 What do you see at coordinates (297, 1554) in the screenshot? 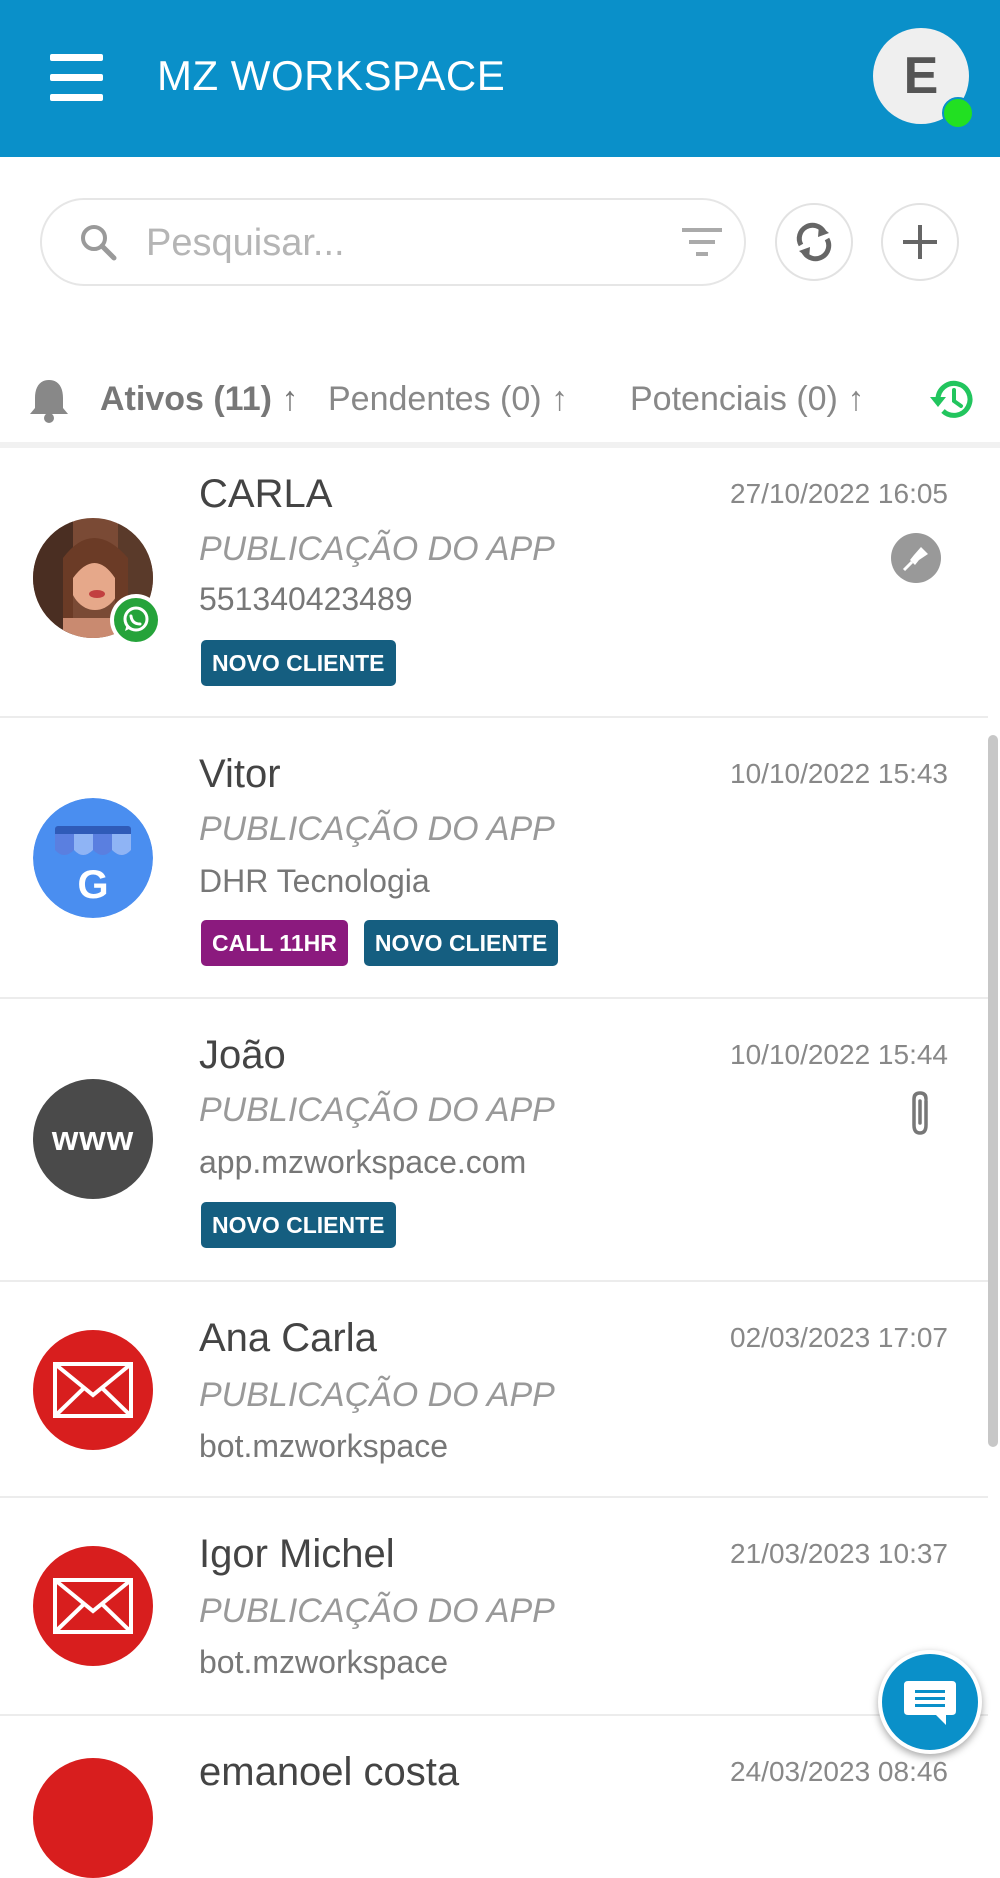
I see `contact-name: Igor Michel` at bounding box center [297, 1554].